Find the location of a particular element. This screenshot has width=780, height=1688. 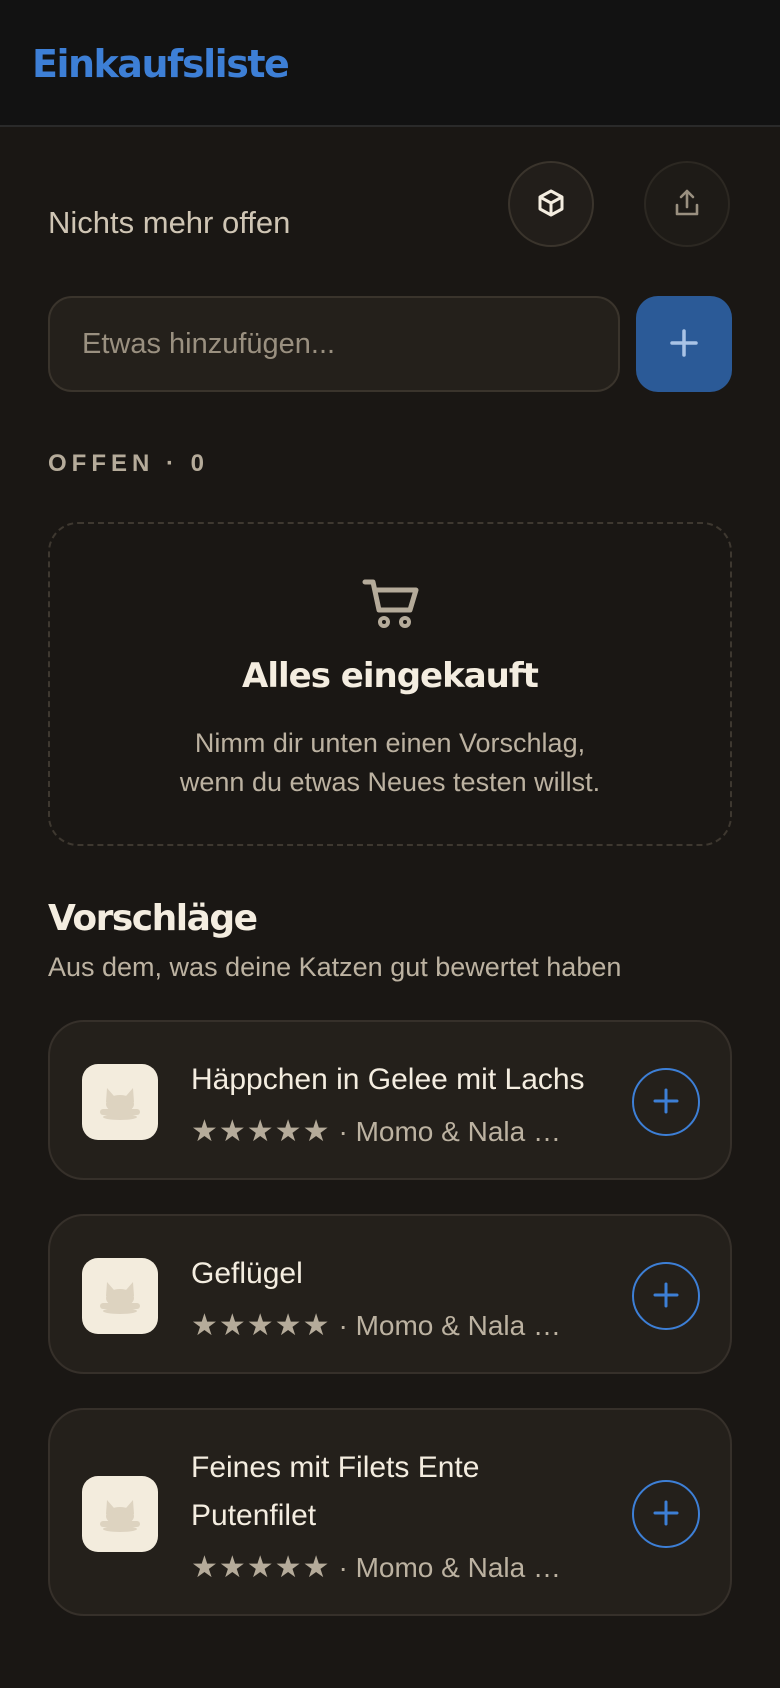

suggestion-name-line: Feines mit Filets Ente is located at coordinates (335, 1467).